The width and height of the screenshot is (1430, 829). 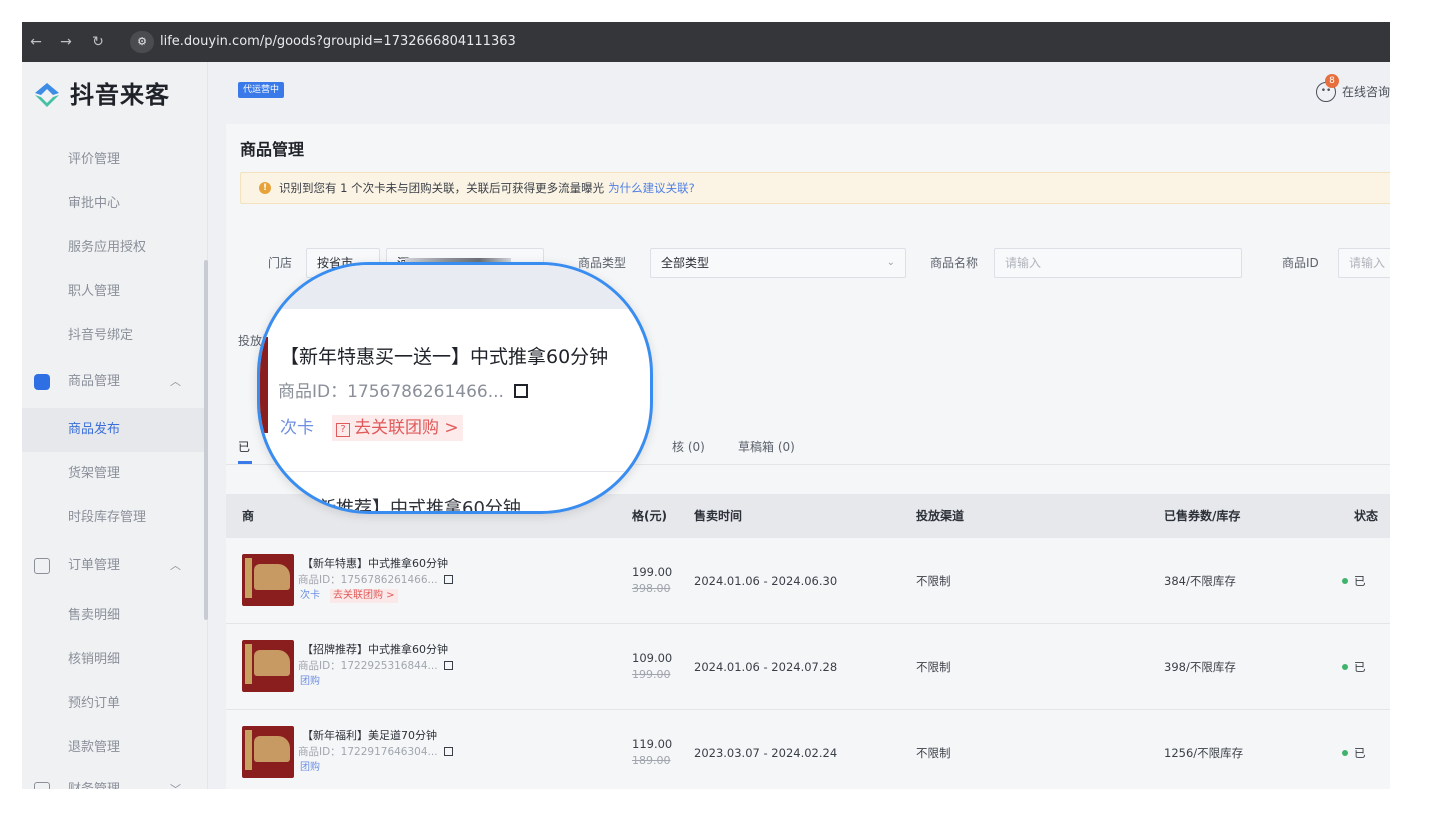 I want to click on status-dot-icon, so click(x=1345, y=753).